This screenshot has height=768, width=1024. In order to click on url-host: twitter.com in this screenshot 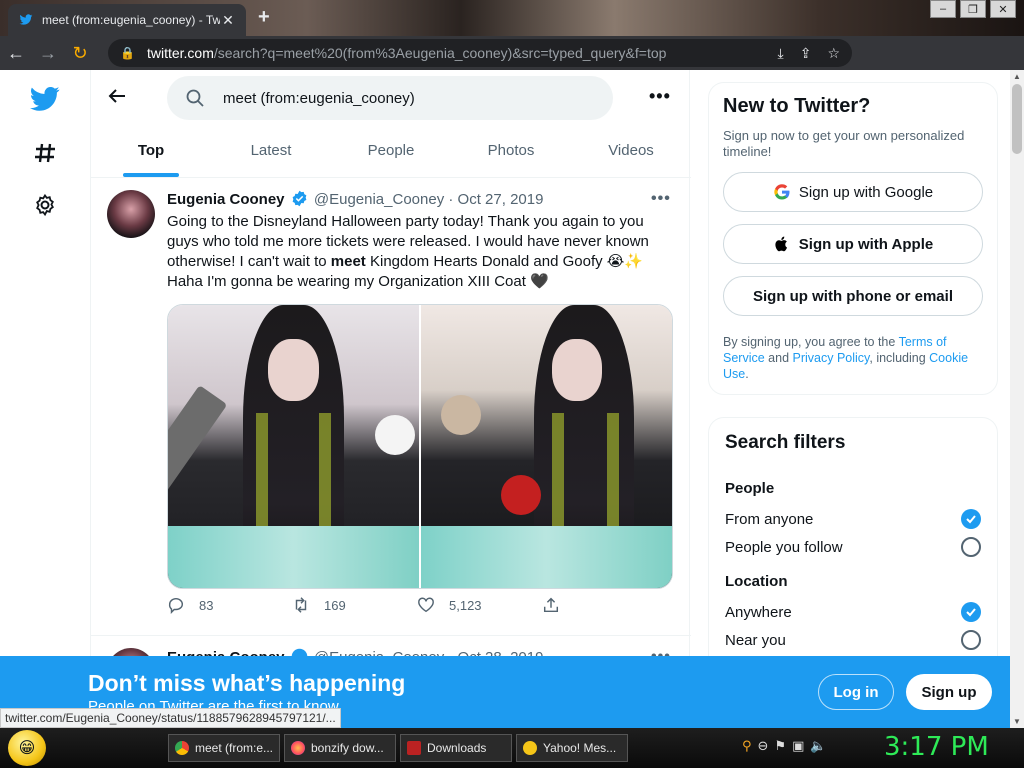, I will do `click(180, 53)`.